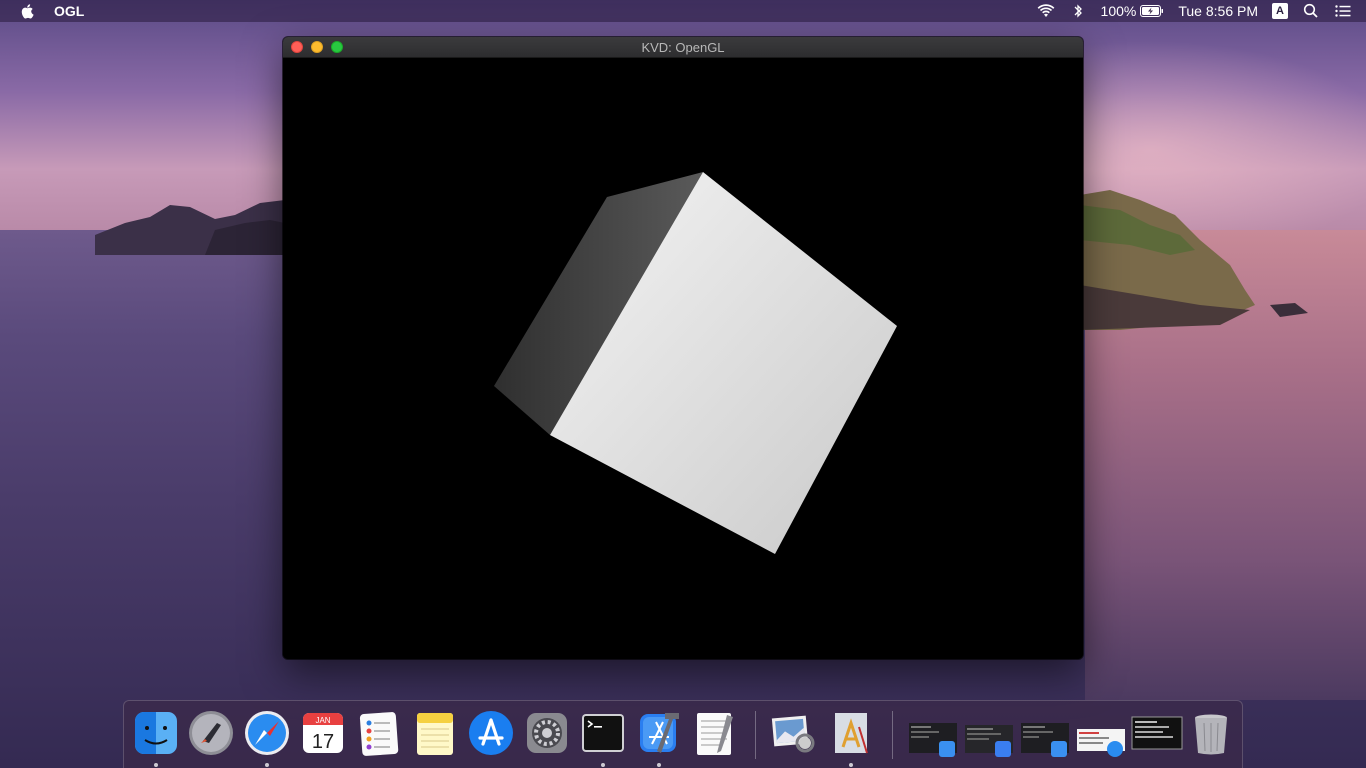 This screenshot has width=1366, height=768. I want to click on battery-percent: 100%, so click(1118, 11).